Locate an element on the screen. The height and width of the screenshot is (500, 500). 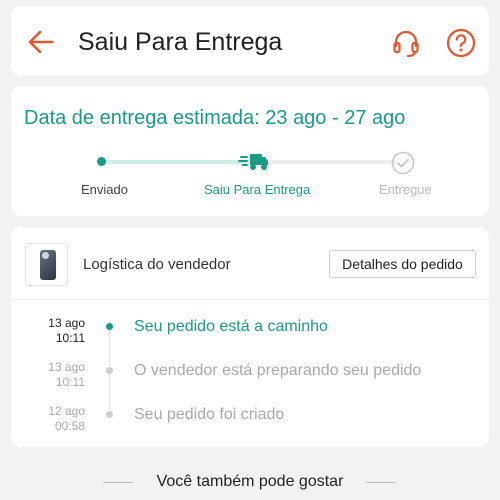
logistics-label: Logística do vendedor is located at coordinates (157, 264).